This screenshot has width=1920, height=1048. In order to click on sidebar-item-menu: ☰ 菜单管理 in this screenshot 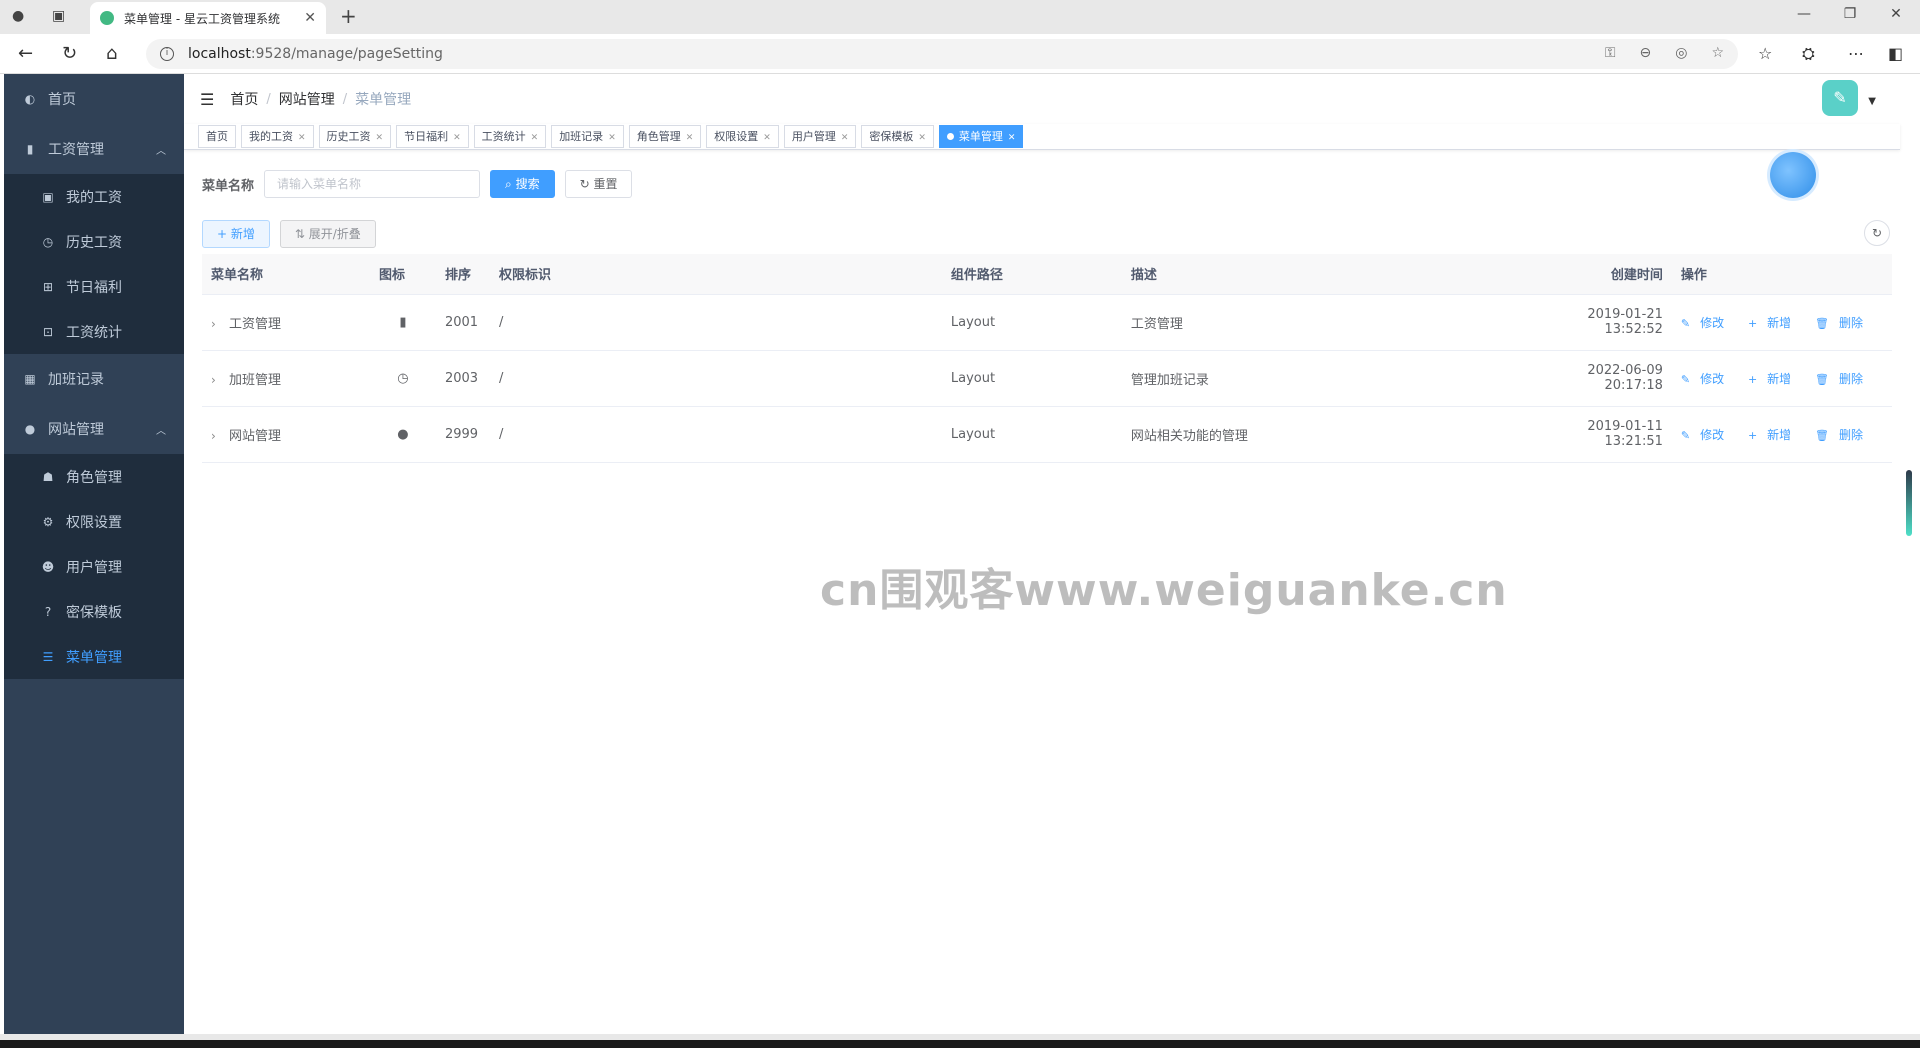, I will do `click(94, 656)`.